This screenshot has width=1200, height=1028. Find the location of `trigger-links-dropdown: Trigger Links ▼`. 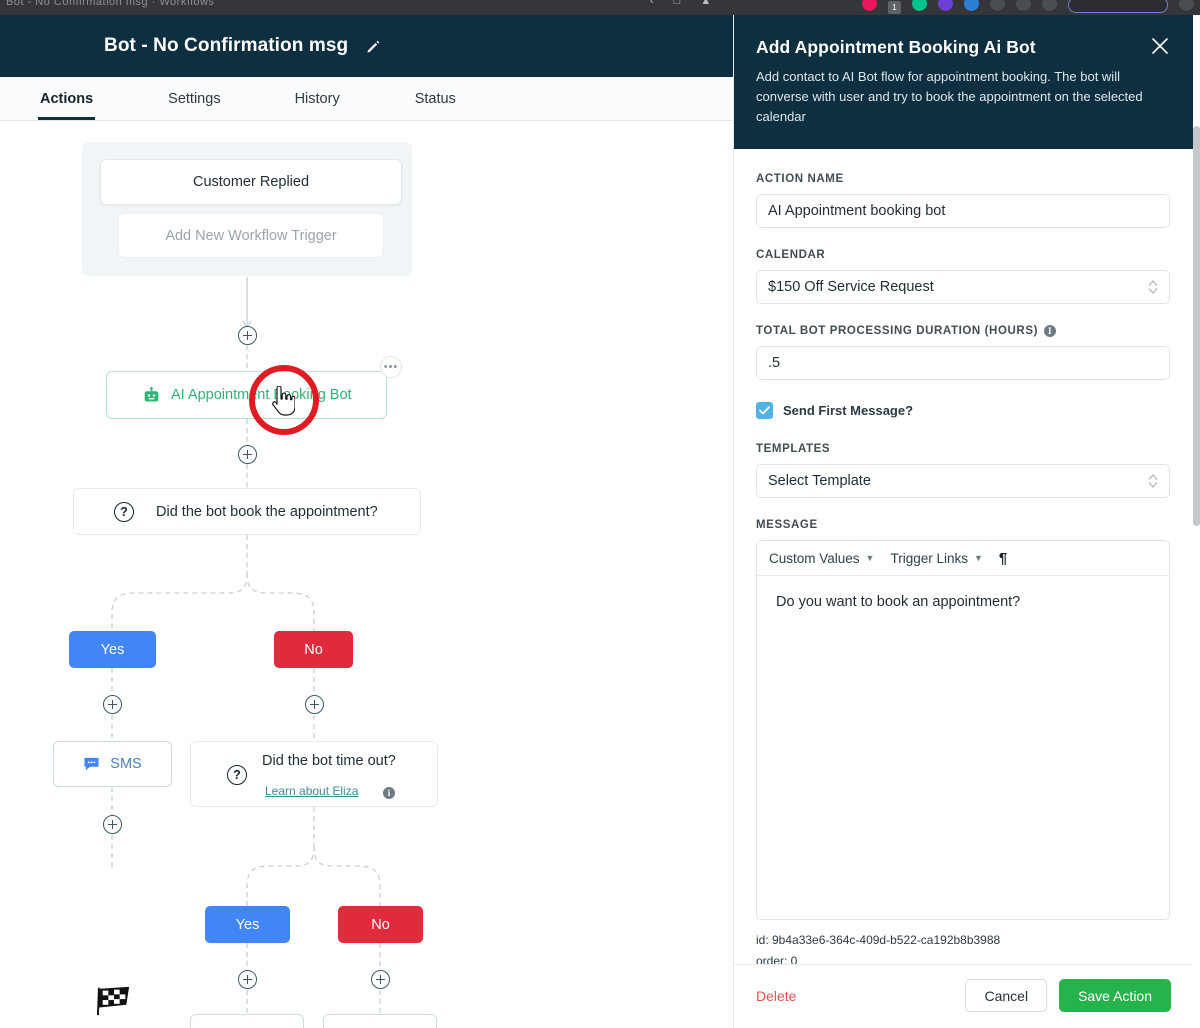

trigger-links-dropdown: Trigger Links ▼ is located at coordinates (936, 558).